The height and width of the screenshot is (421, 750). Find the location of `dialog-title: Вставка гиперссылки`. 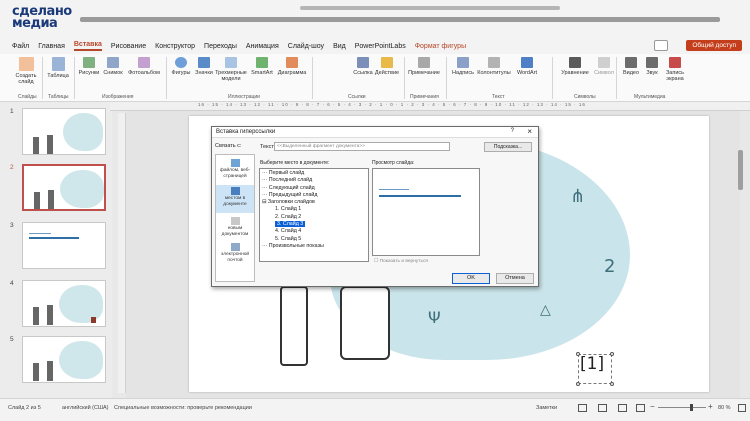

dialog-title: Вставка гиперссылки is located at coordinates (246, 132).